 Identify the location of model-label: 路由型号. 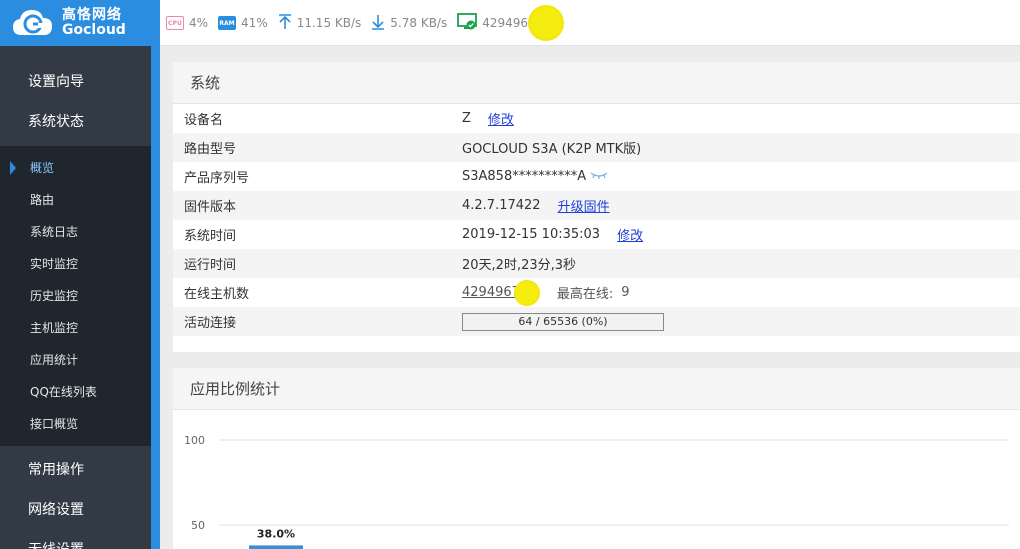
(210, 149).